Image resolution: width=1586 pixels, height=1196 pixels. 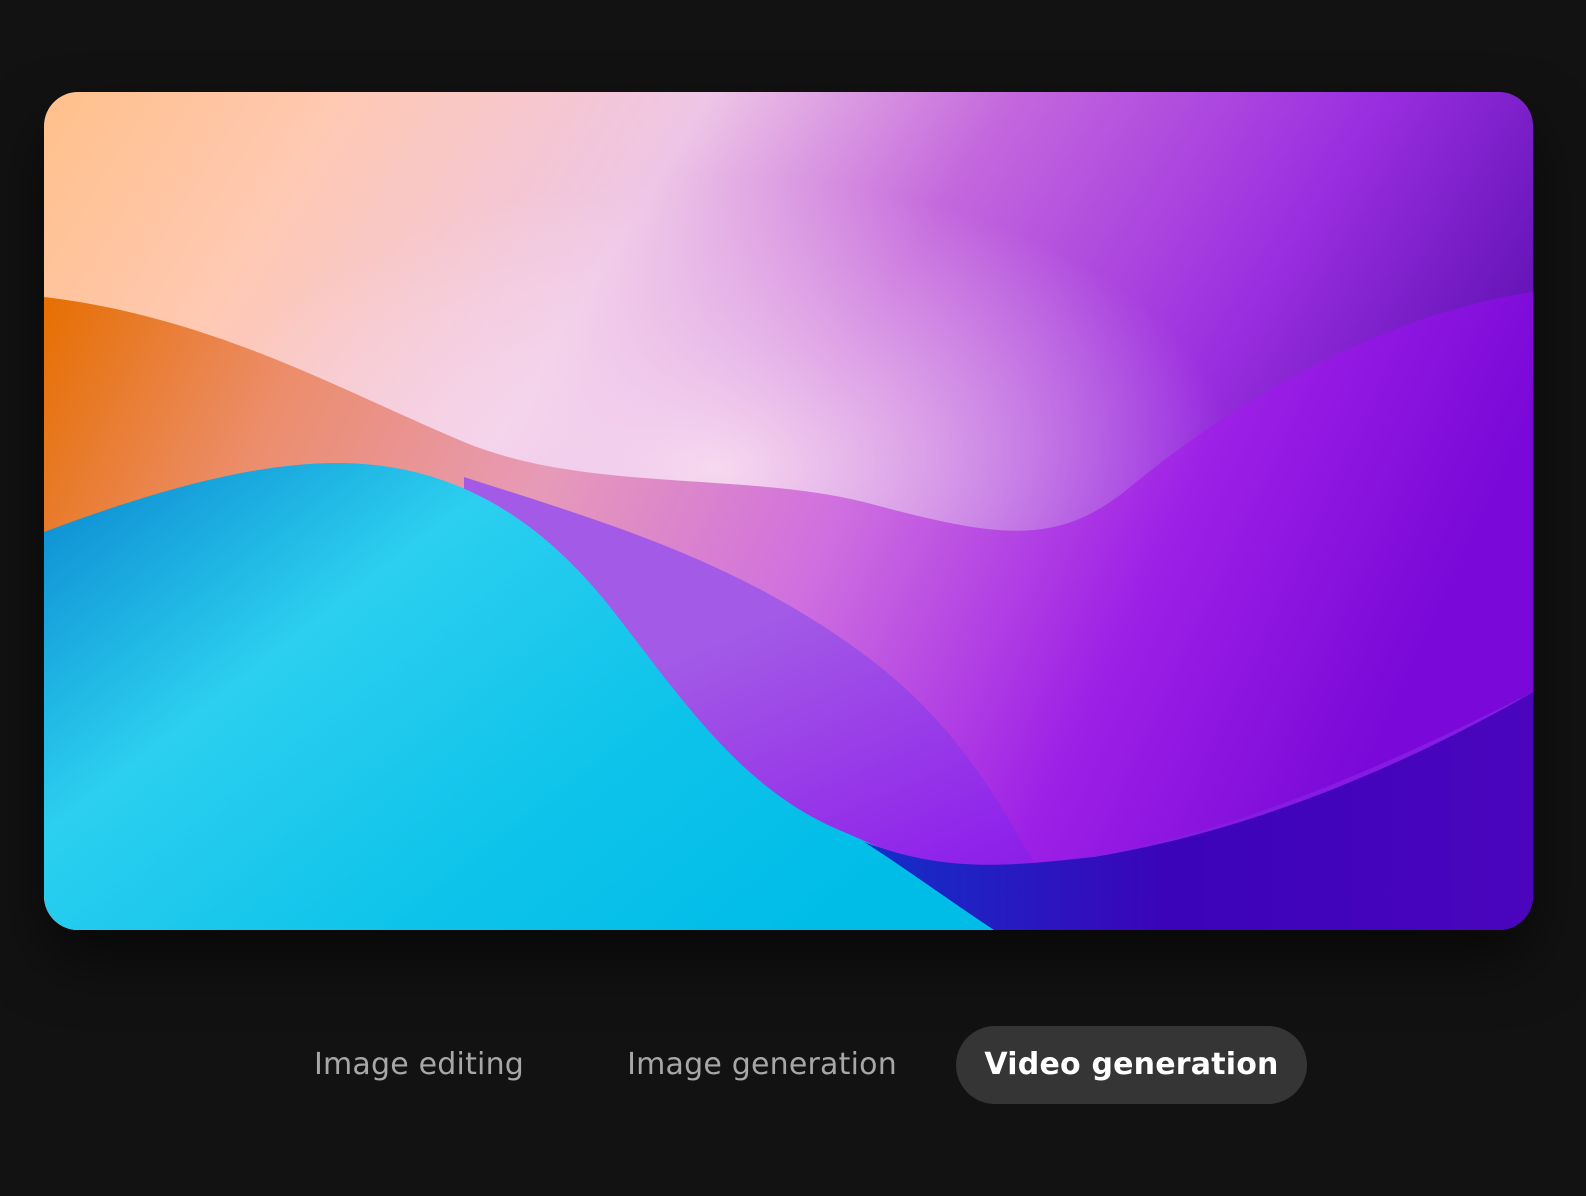 What do you see at coordinates (419, 1065) in the screenshot?
I see `tab-image-editing: Image editing` at bounding box center [419, 1065].